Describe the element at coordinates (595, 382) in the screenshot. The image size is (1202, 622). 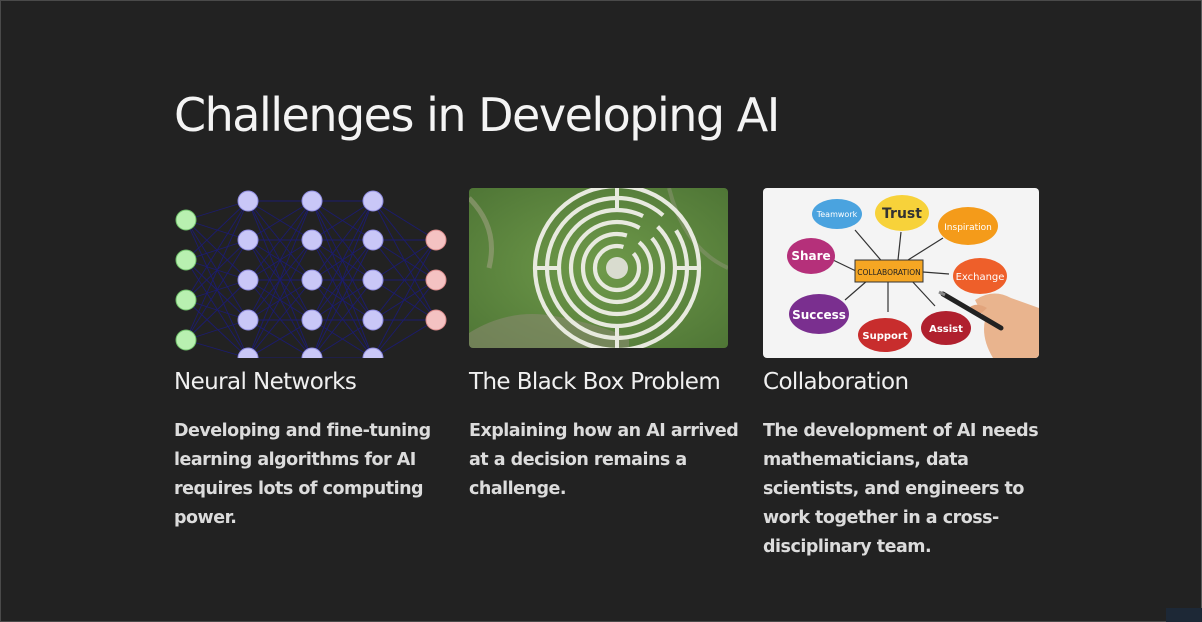
I see `card-heading: The Black Box Problem` at that location.